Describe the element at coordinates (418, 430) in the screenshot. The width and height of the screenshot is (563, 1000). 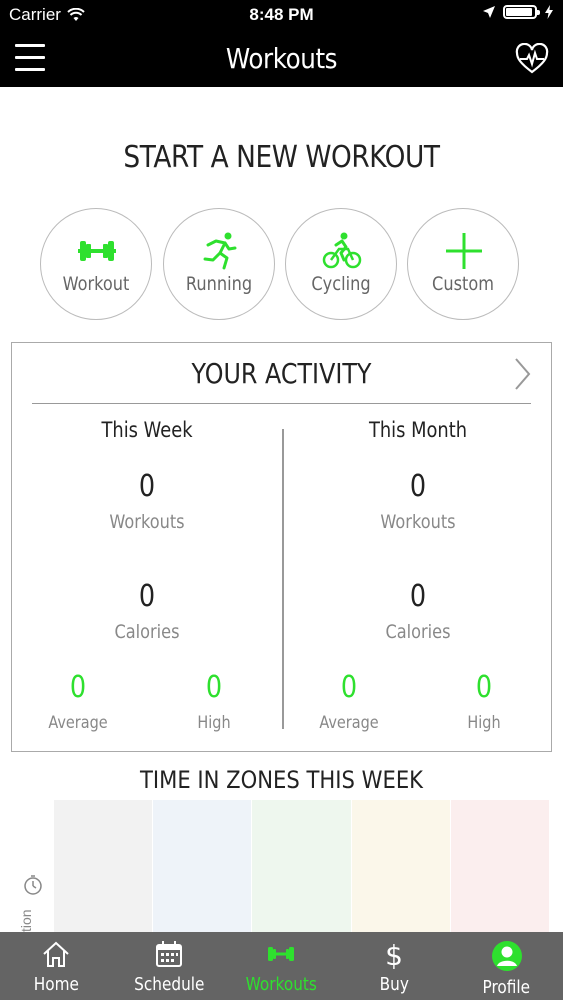
I see `this-month-title: This Month` at that location.